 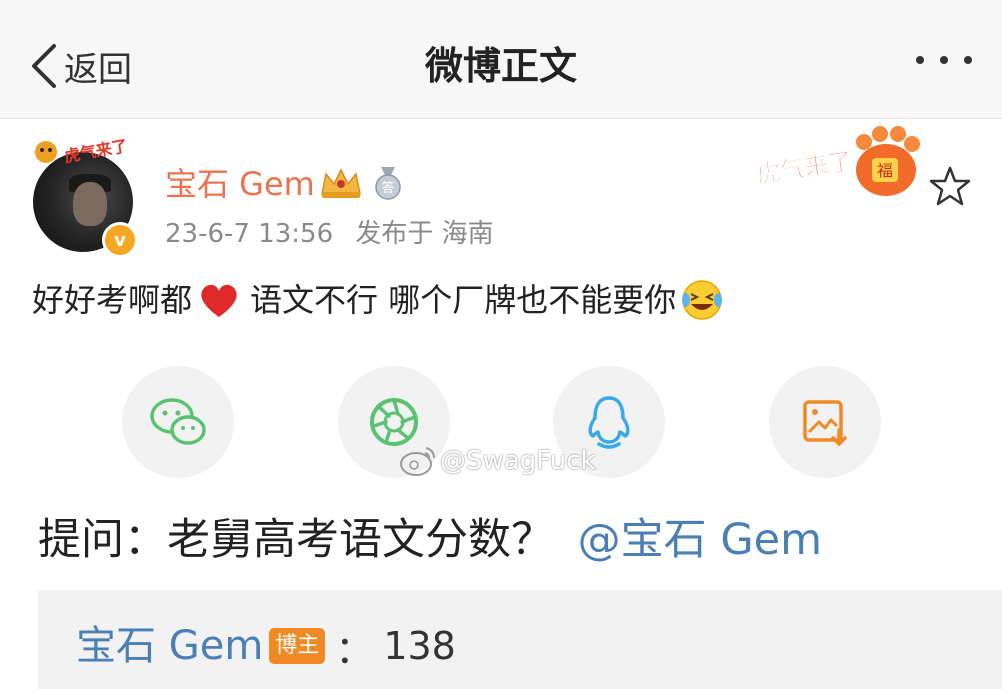 I want to click on question-body: 提问：老舅高考语文分数？, so click(x=296, y=540).